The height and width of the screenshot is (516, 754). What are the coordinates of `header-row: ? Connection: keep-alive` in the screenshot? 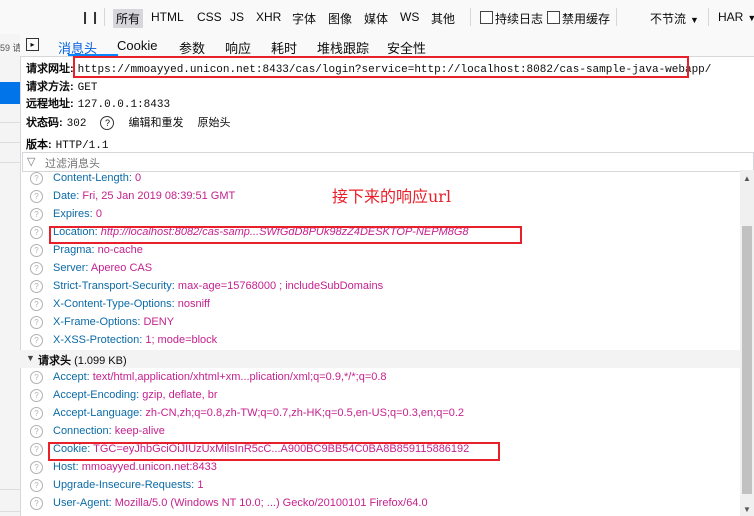 It's located at (380, 433).